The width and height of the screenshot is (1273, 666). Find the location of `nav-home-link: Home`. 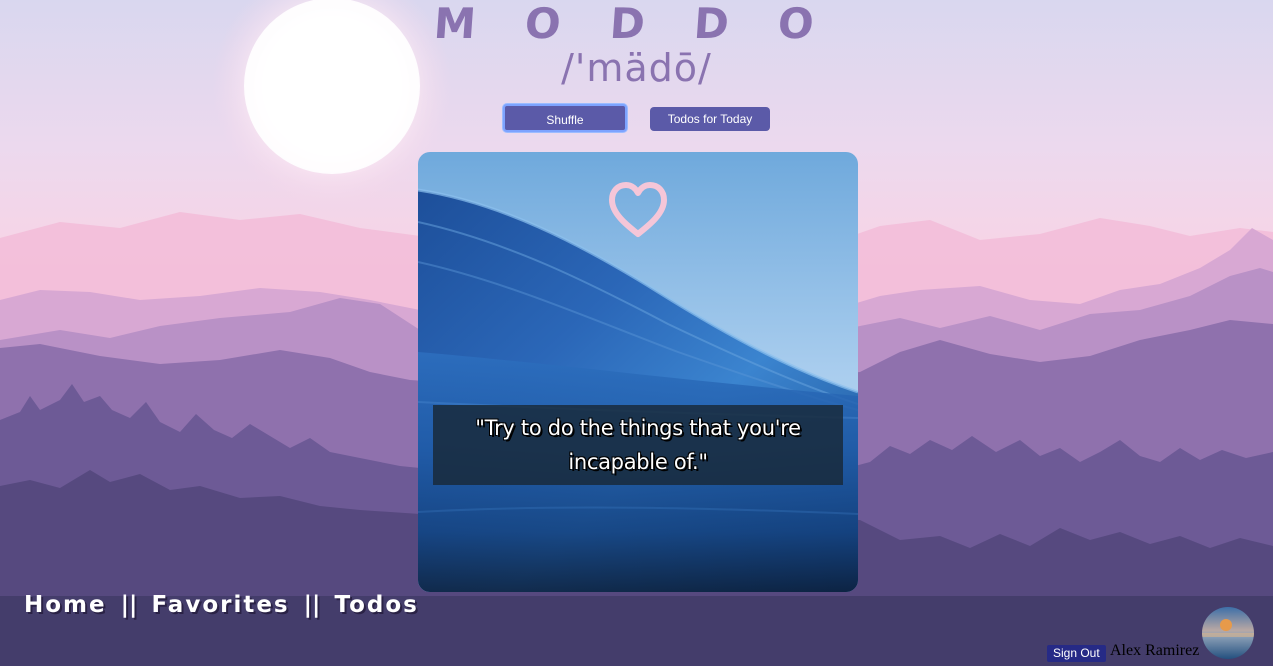

nav-home-link: Home is located at coordinates (65, 605).